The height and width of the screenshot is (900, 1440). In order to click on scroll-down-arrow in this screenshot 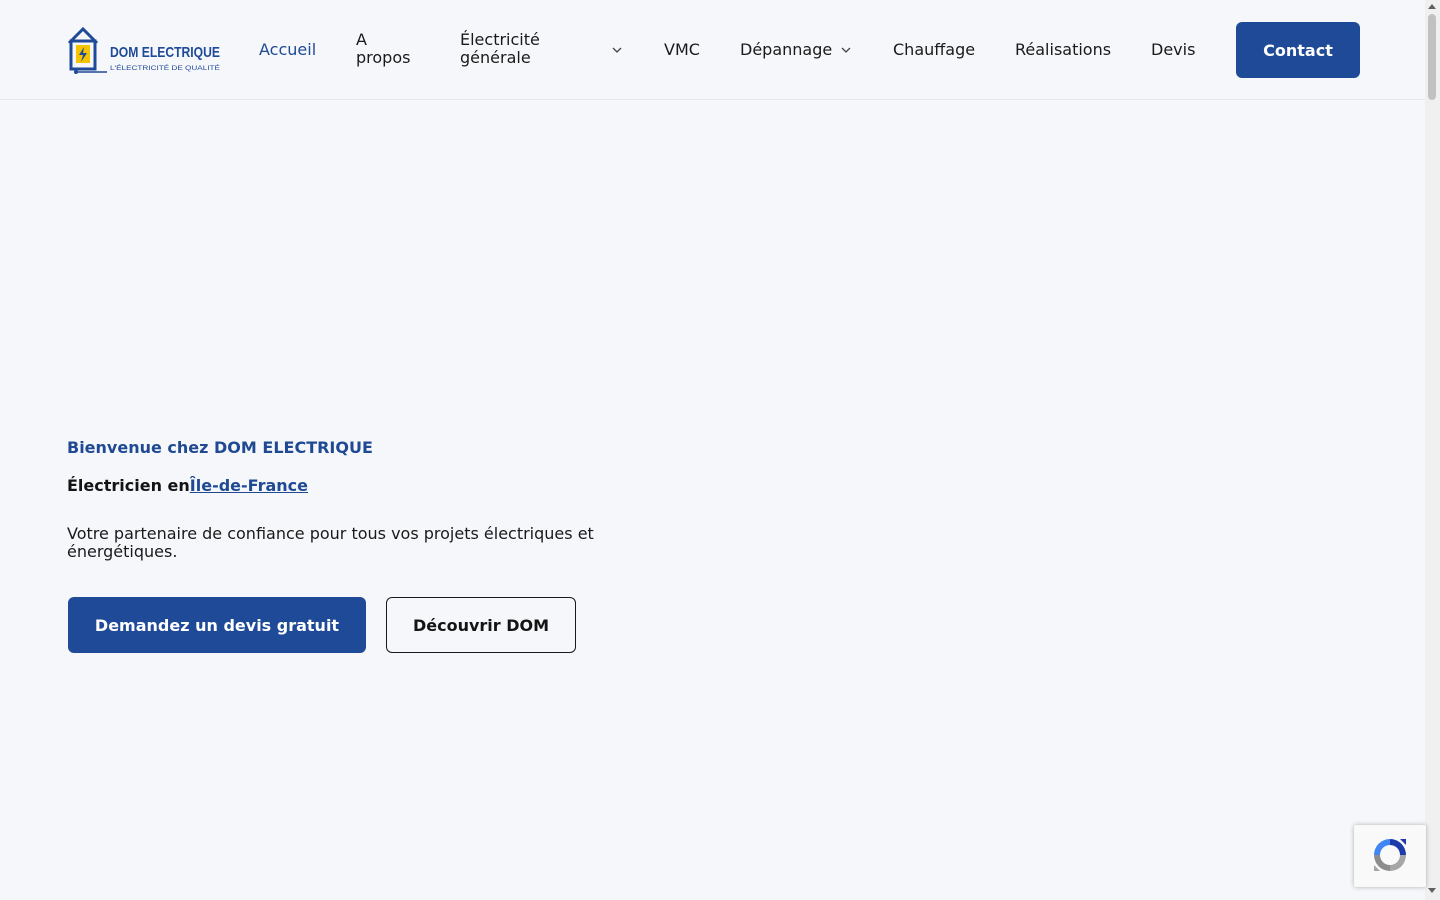, I will do `click(1432, 890)`.